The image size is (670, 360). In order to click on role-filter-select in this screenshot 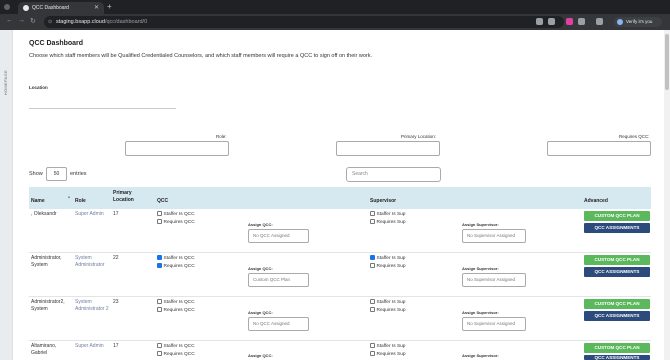, I will do `click(177, 148)`.